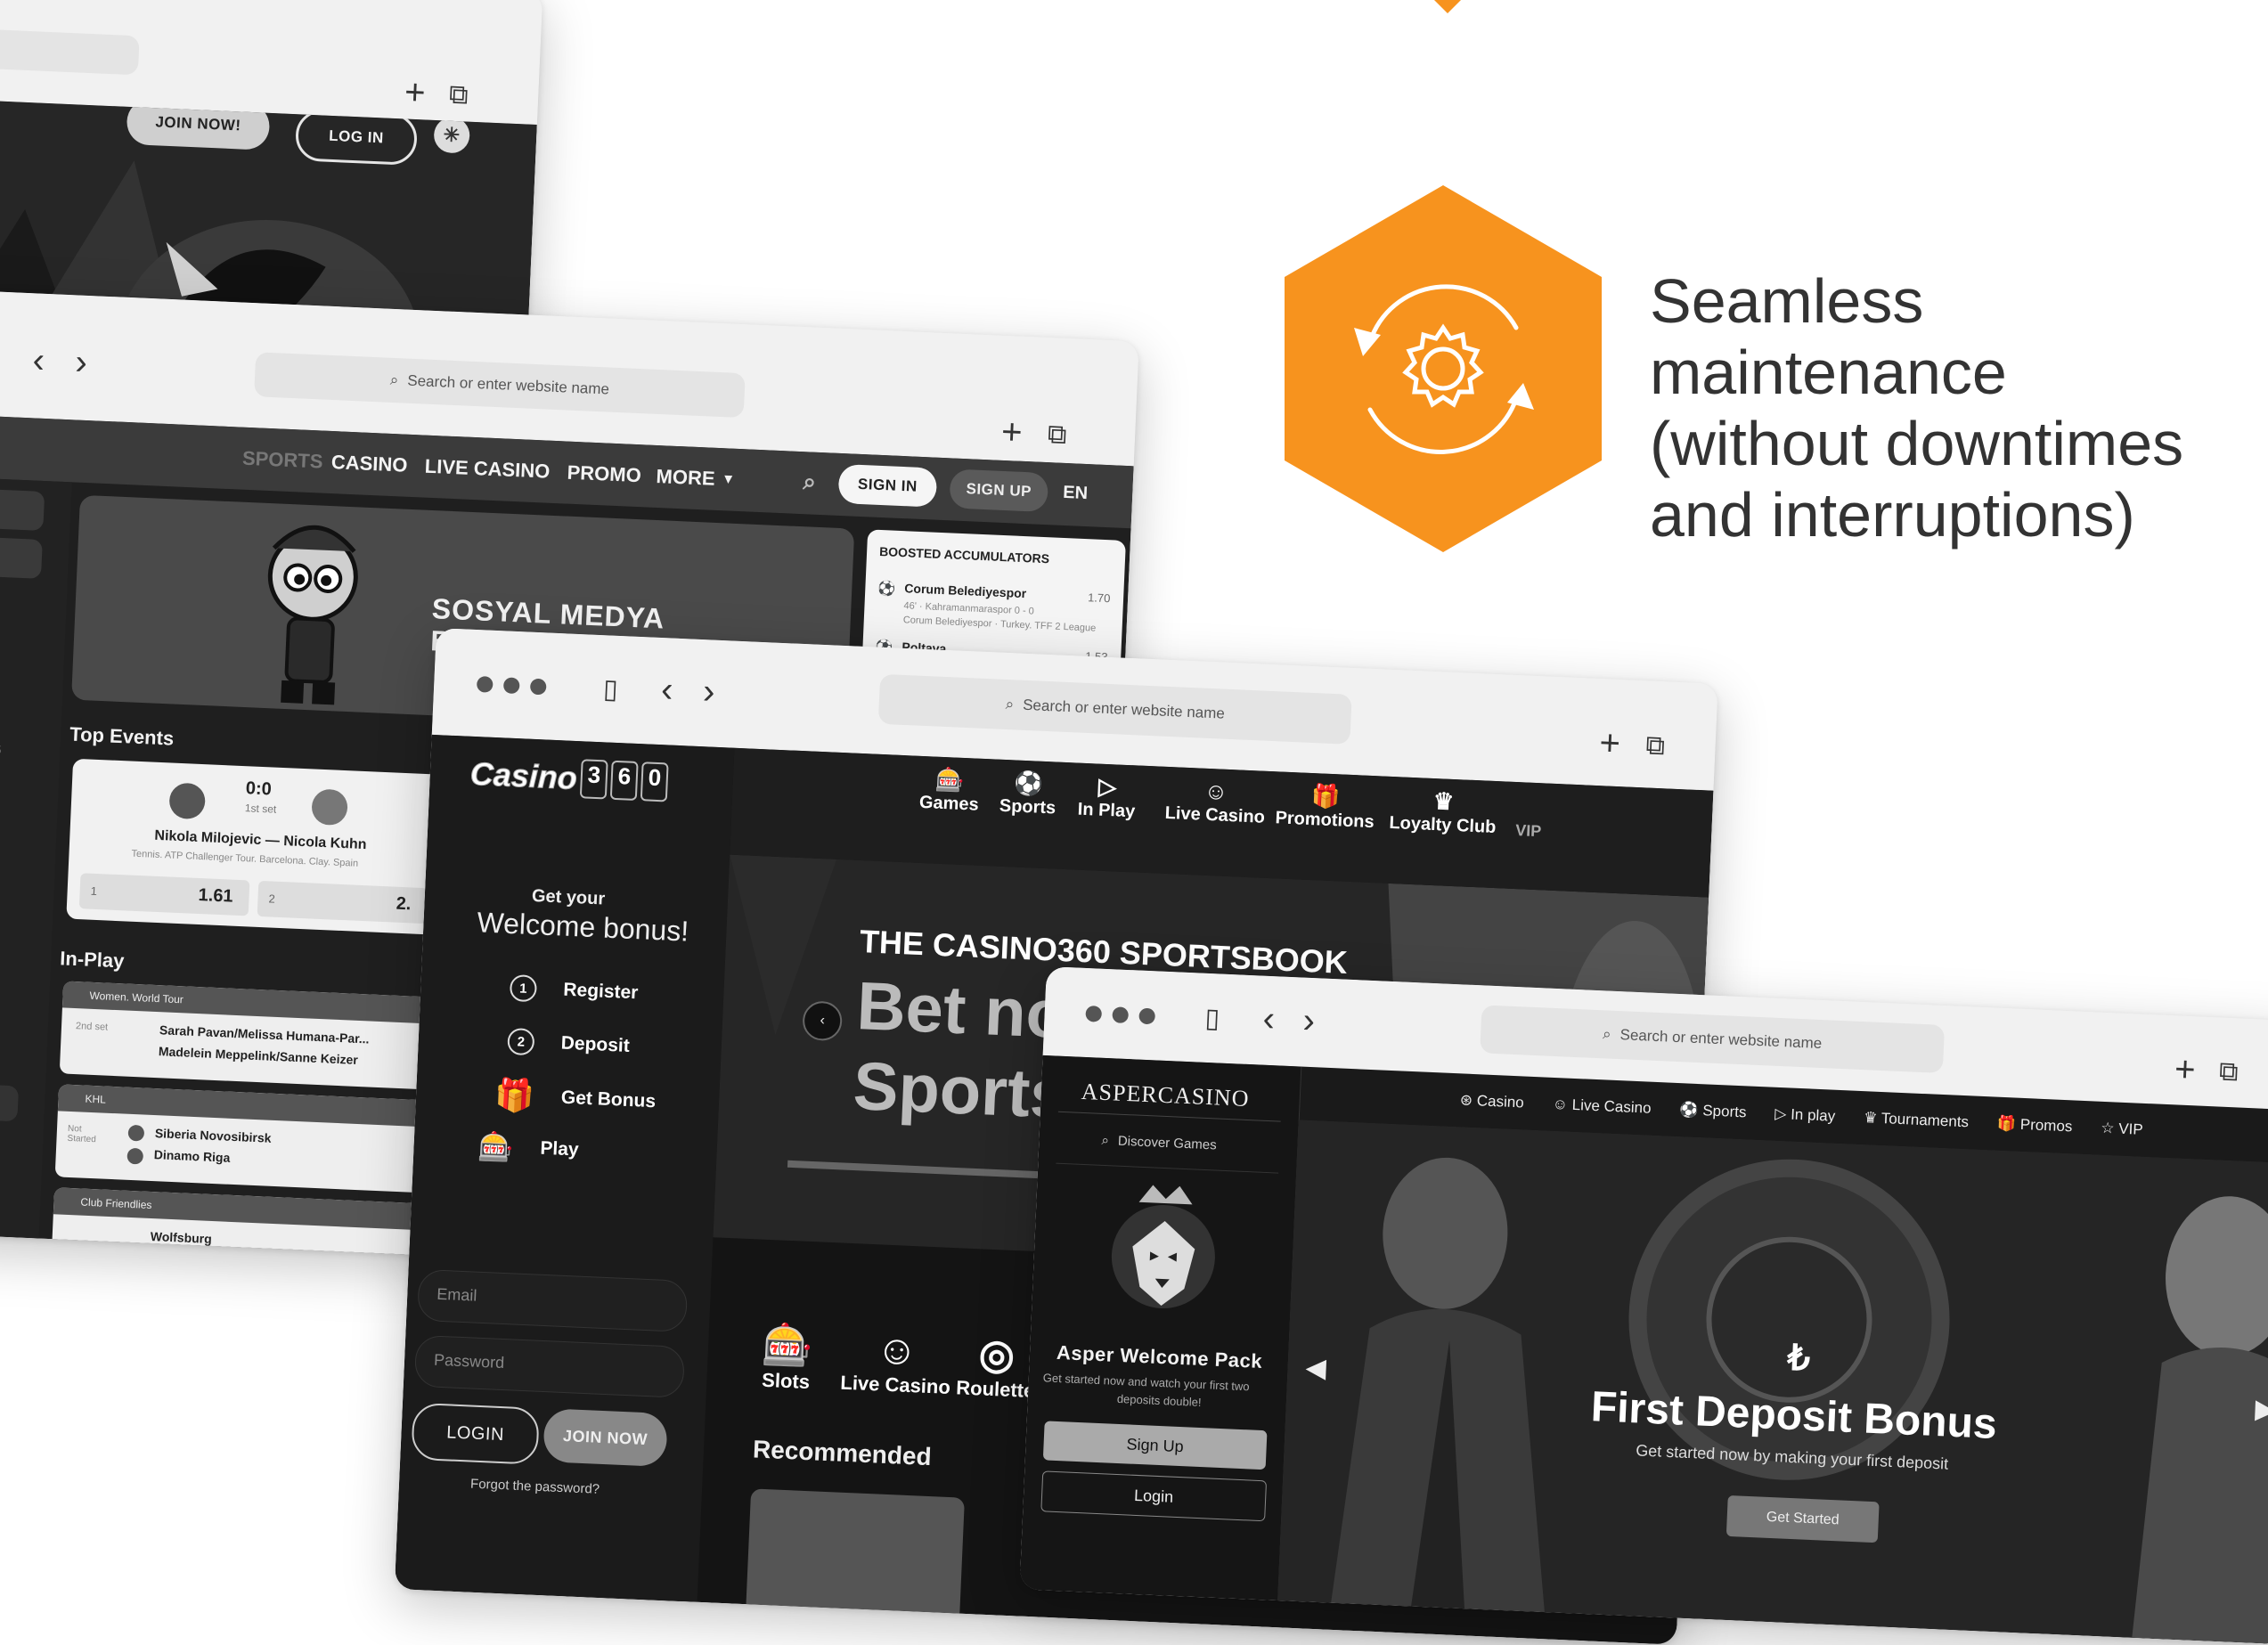 The image size is (2268, 1645). I want to click on nav-live-casino: LIVE CASINO, so click(487, 469).